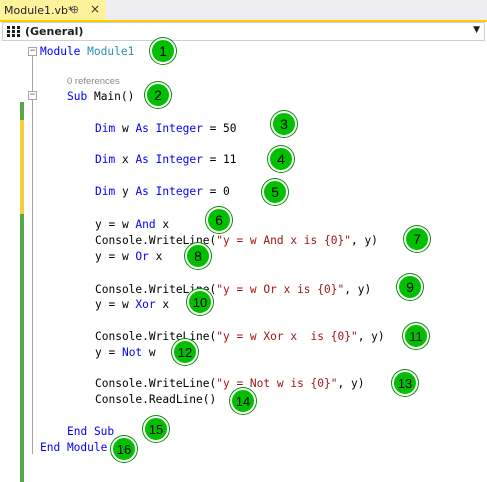 The height and width of the screenshot is (482, 487). I want to click on code-line-13: Console.WriteLine("y = Not w is {0}", y), so click(230, 383).